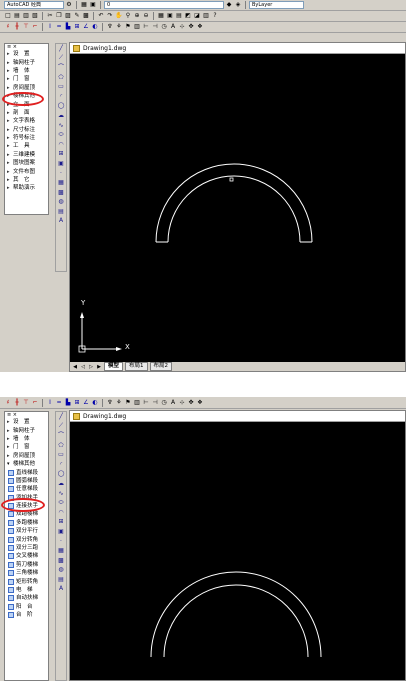  Describe the element at coordinates (161, 16) in the screenshot. I see `properties-icon: ▦` at that location.